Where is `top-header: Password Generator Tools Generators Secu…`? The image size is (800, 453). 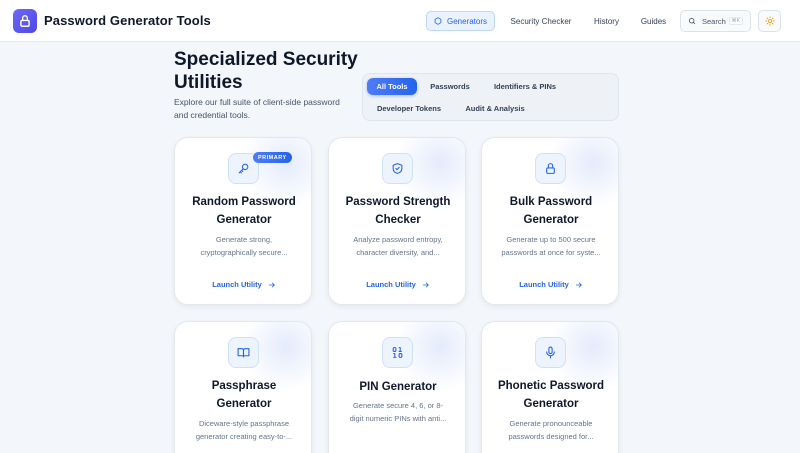 top-header: Password Generator Tools Generators Secu… is located at coordinates (400, 21).